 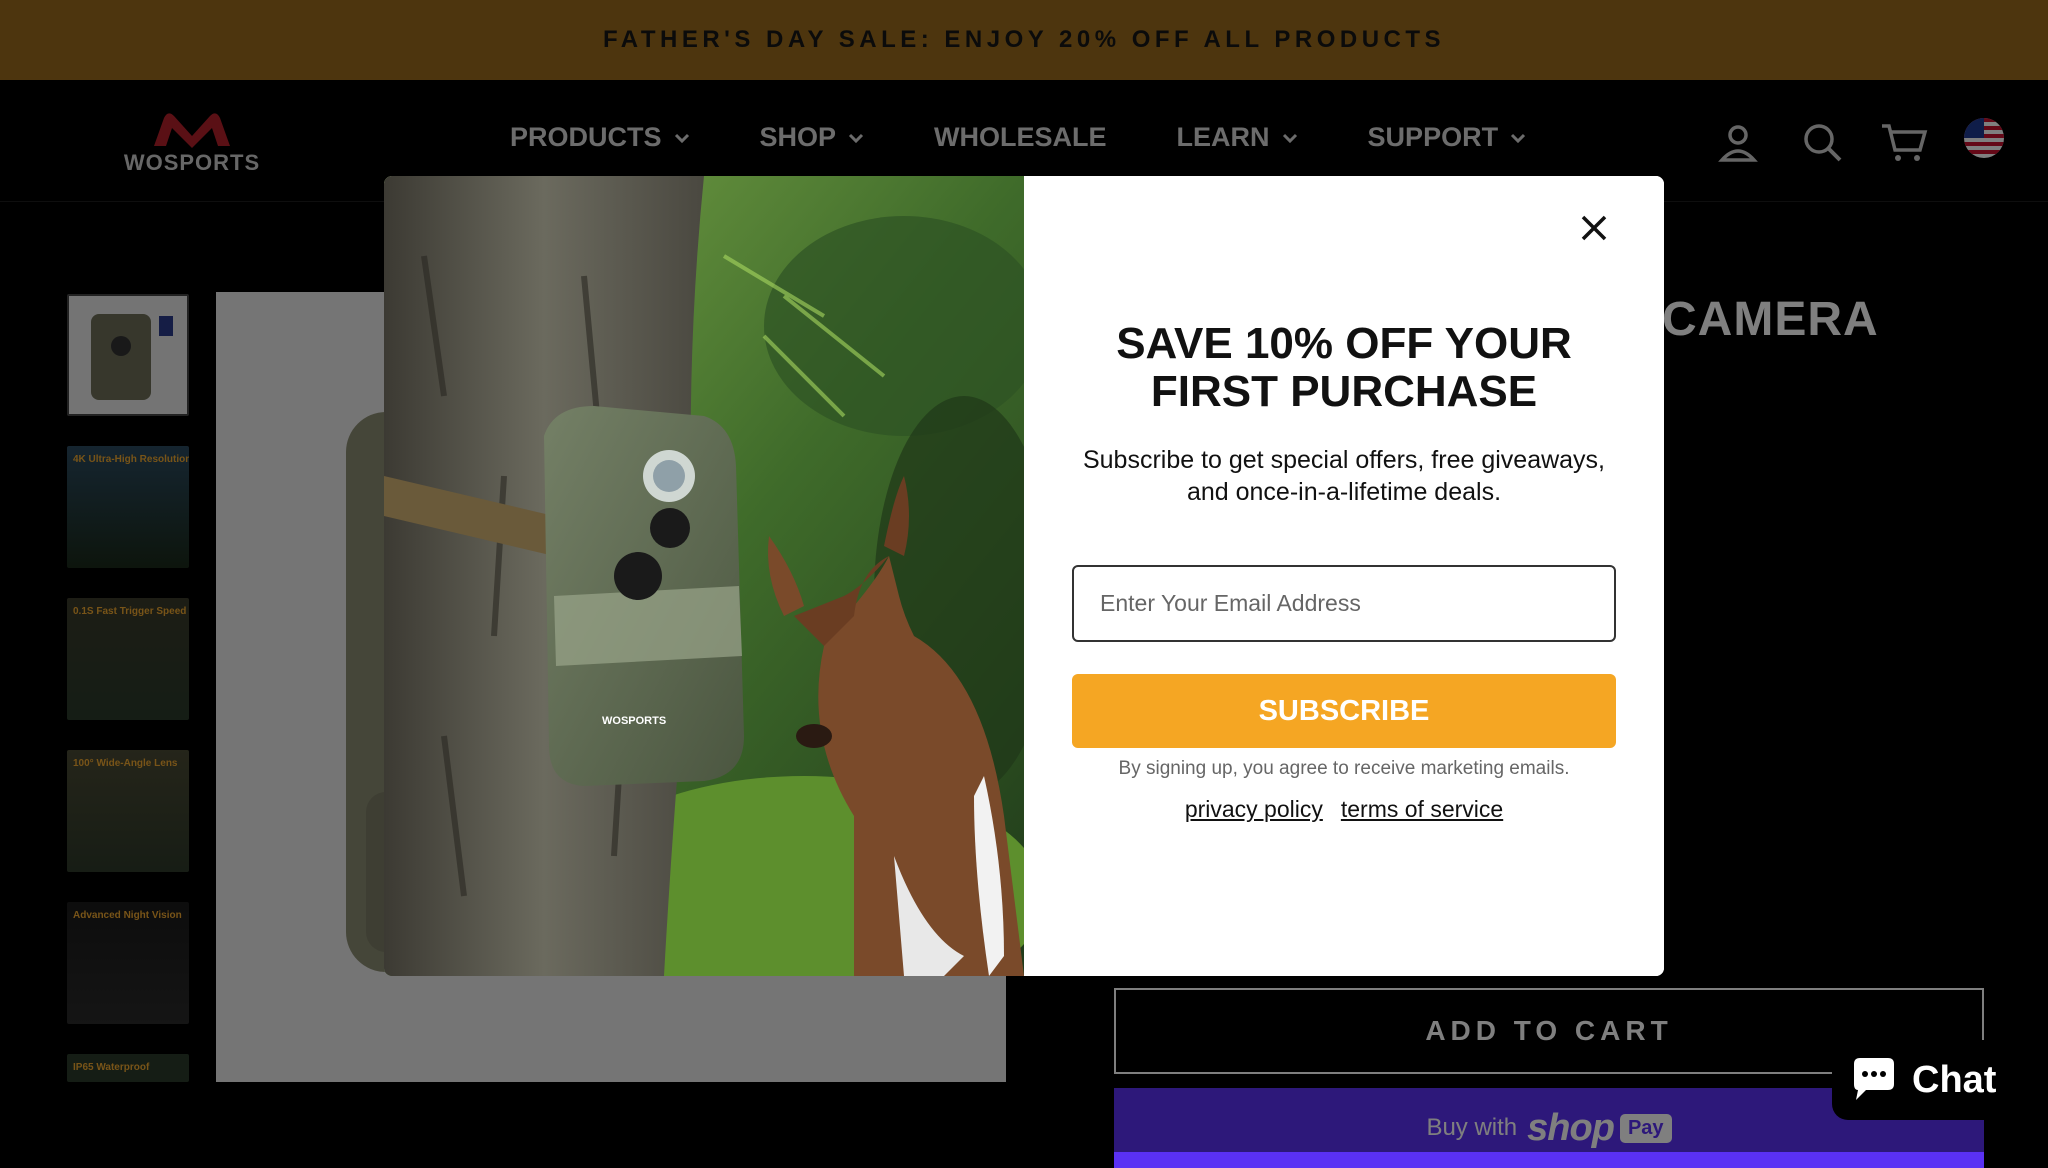 What do you see at coordinates (1344, 343) in the screenshot?
I see `modal-heading-line-1: SAVE 10% OFF YOUR` at bounding box center [1344, 343].